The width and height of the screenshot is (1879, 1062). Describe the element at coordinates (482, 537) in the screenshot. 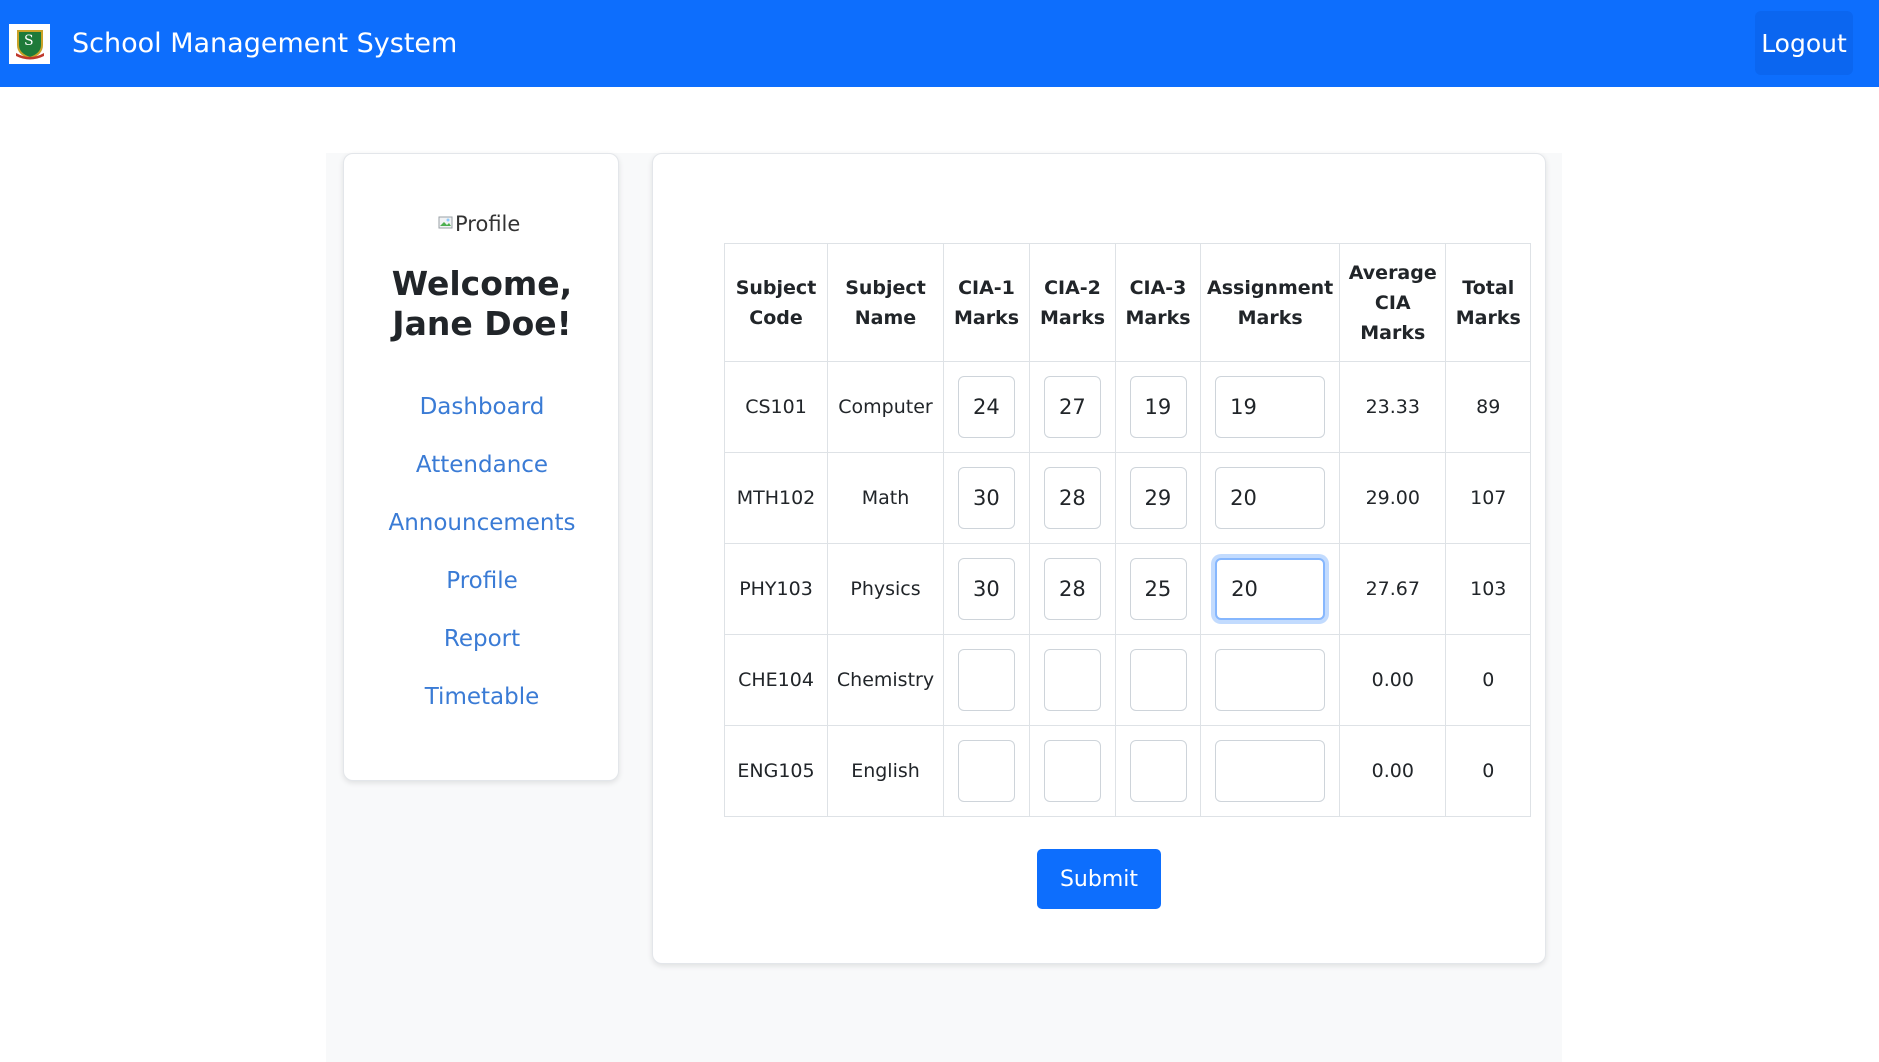

I see `sidebar-item-announcements: Announcements` at that location.